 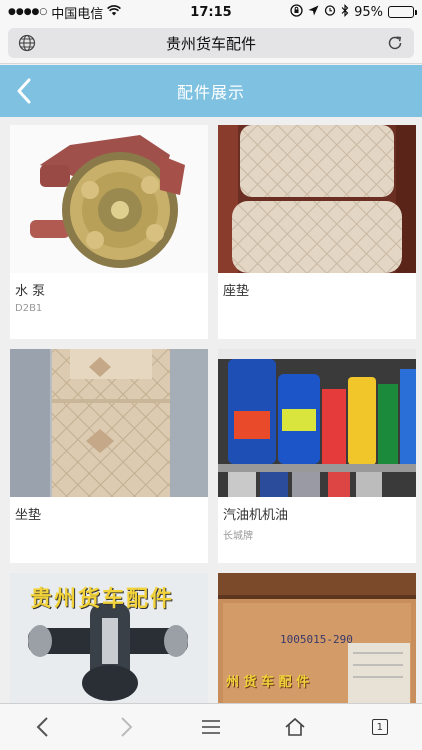 I want to click on product-image-parts-box: 1005015-290 州 货 车 配 件, so click(x=317, y=638).